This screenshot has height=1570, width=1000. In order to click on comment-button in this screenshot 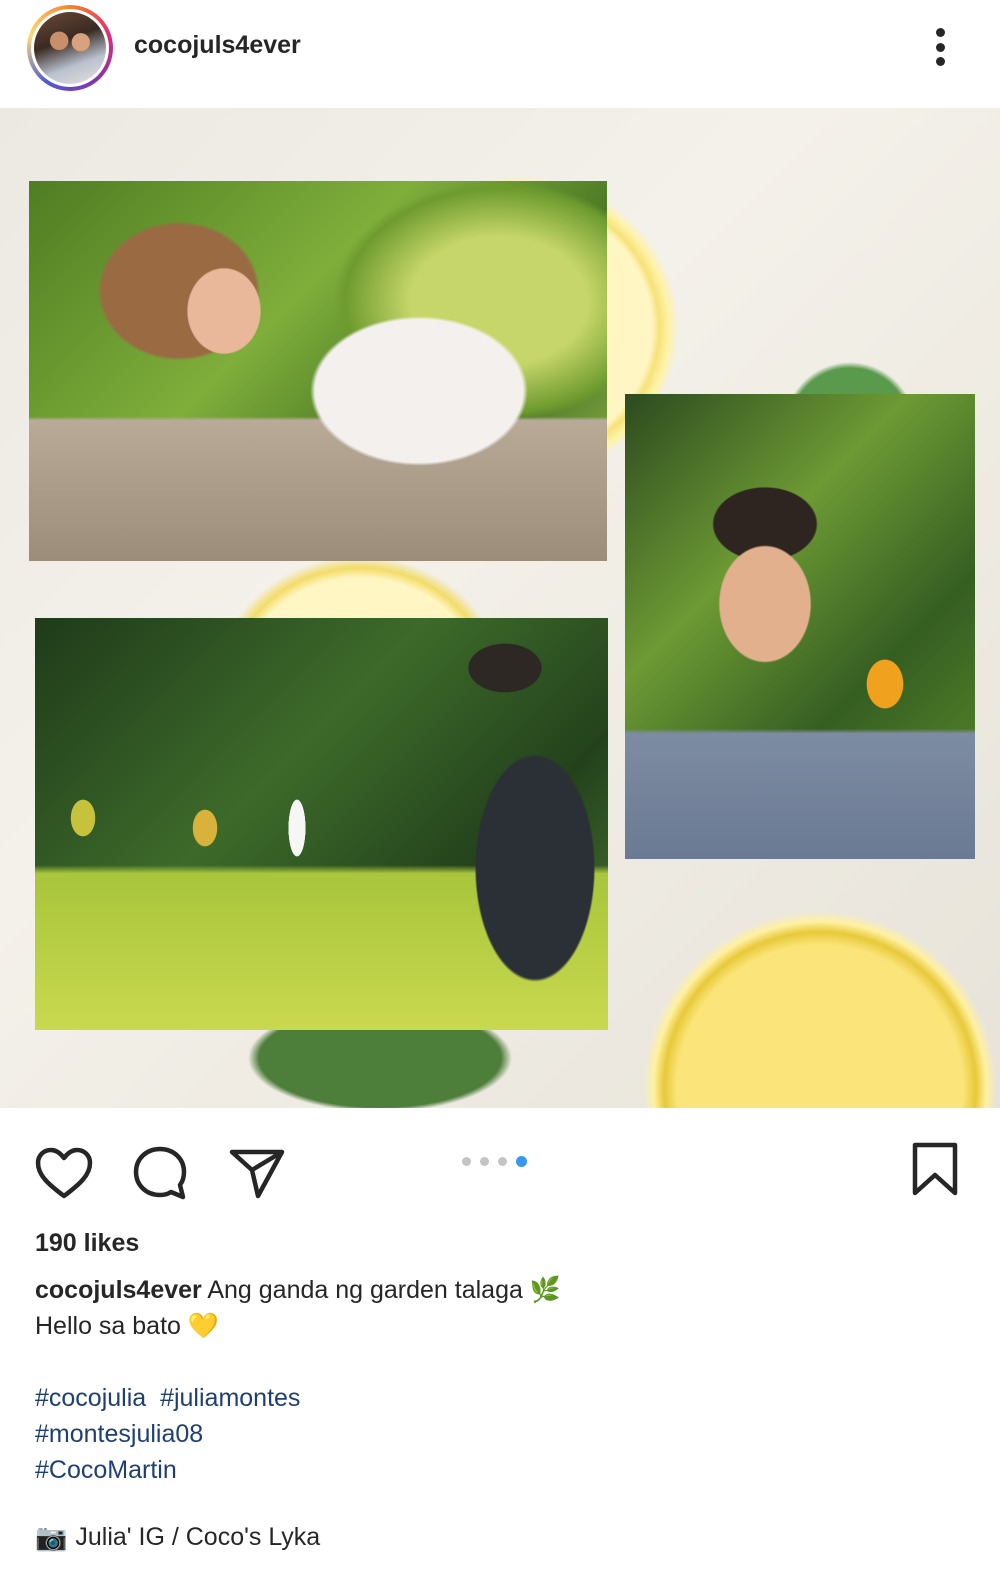, I will do `click(160, 1173)`.